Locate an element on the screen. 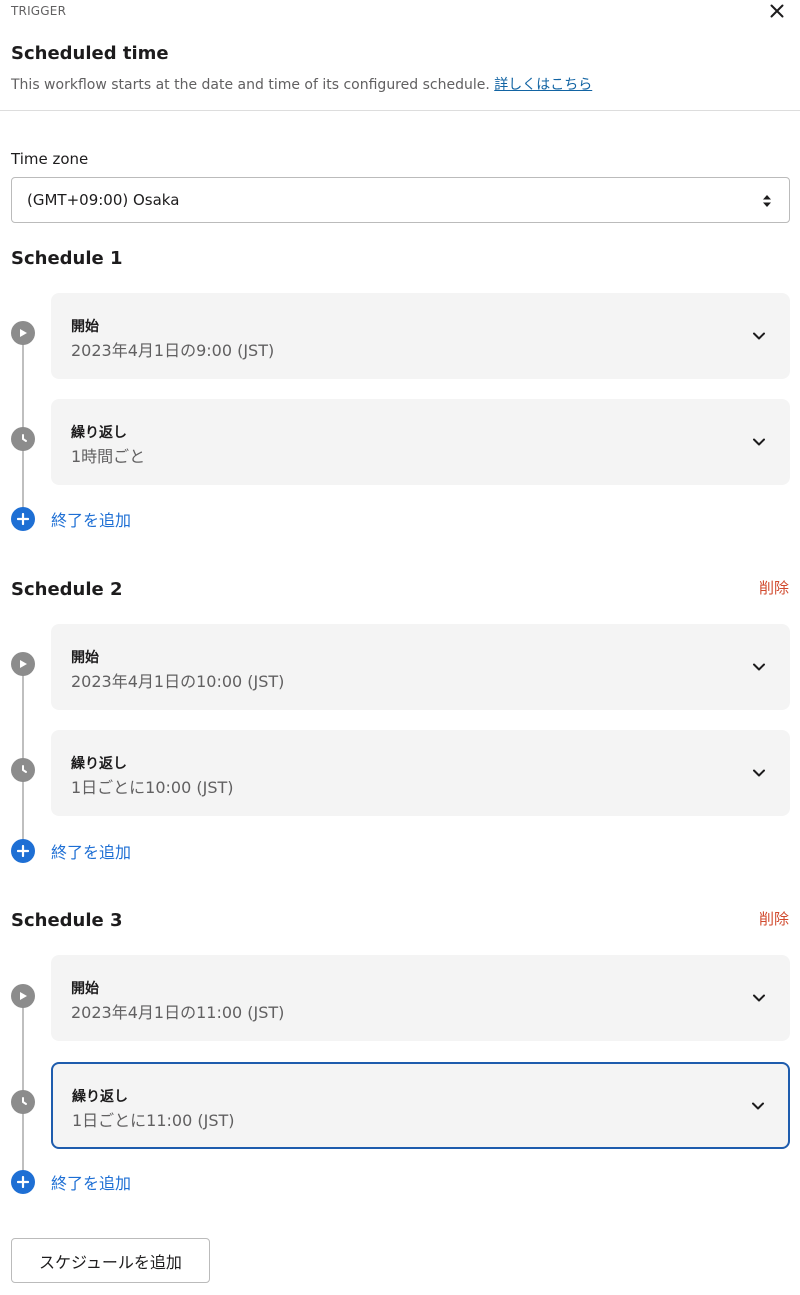  schedule-title: Schedule 3 is located at coordinates (67, 920).